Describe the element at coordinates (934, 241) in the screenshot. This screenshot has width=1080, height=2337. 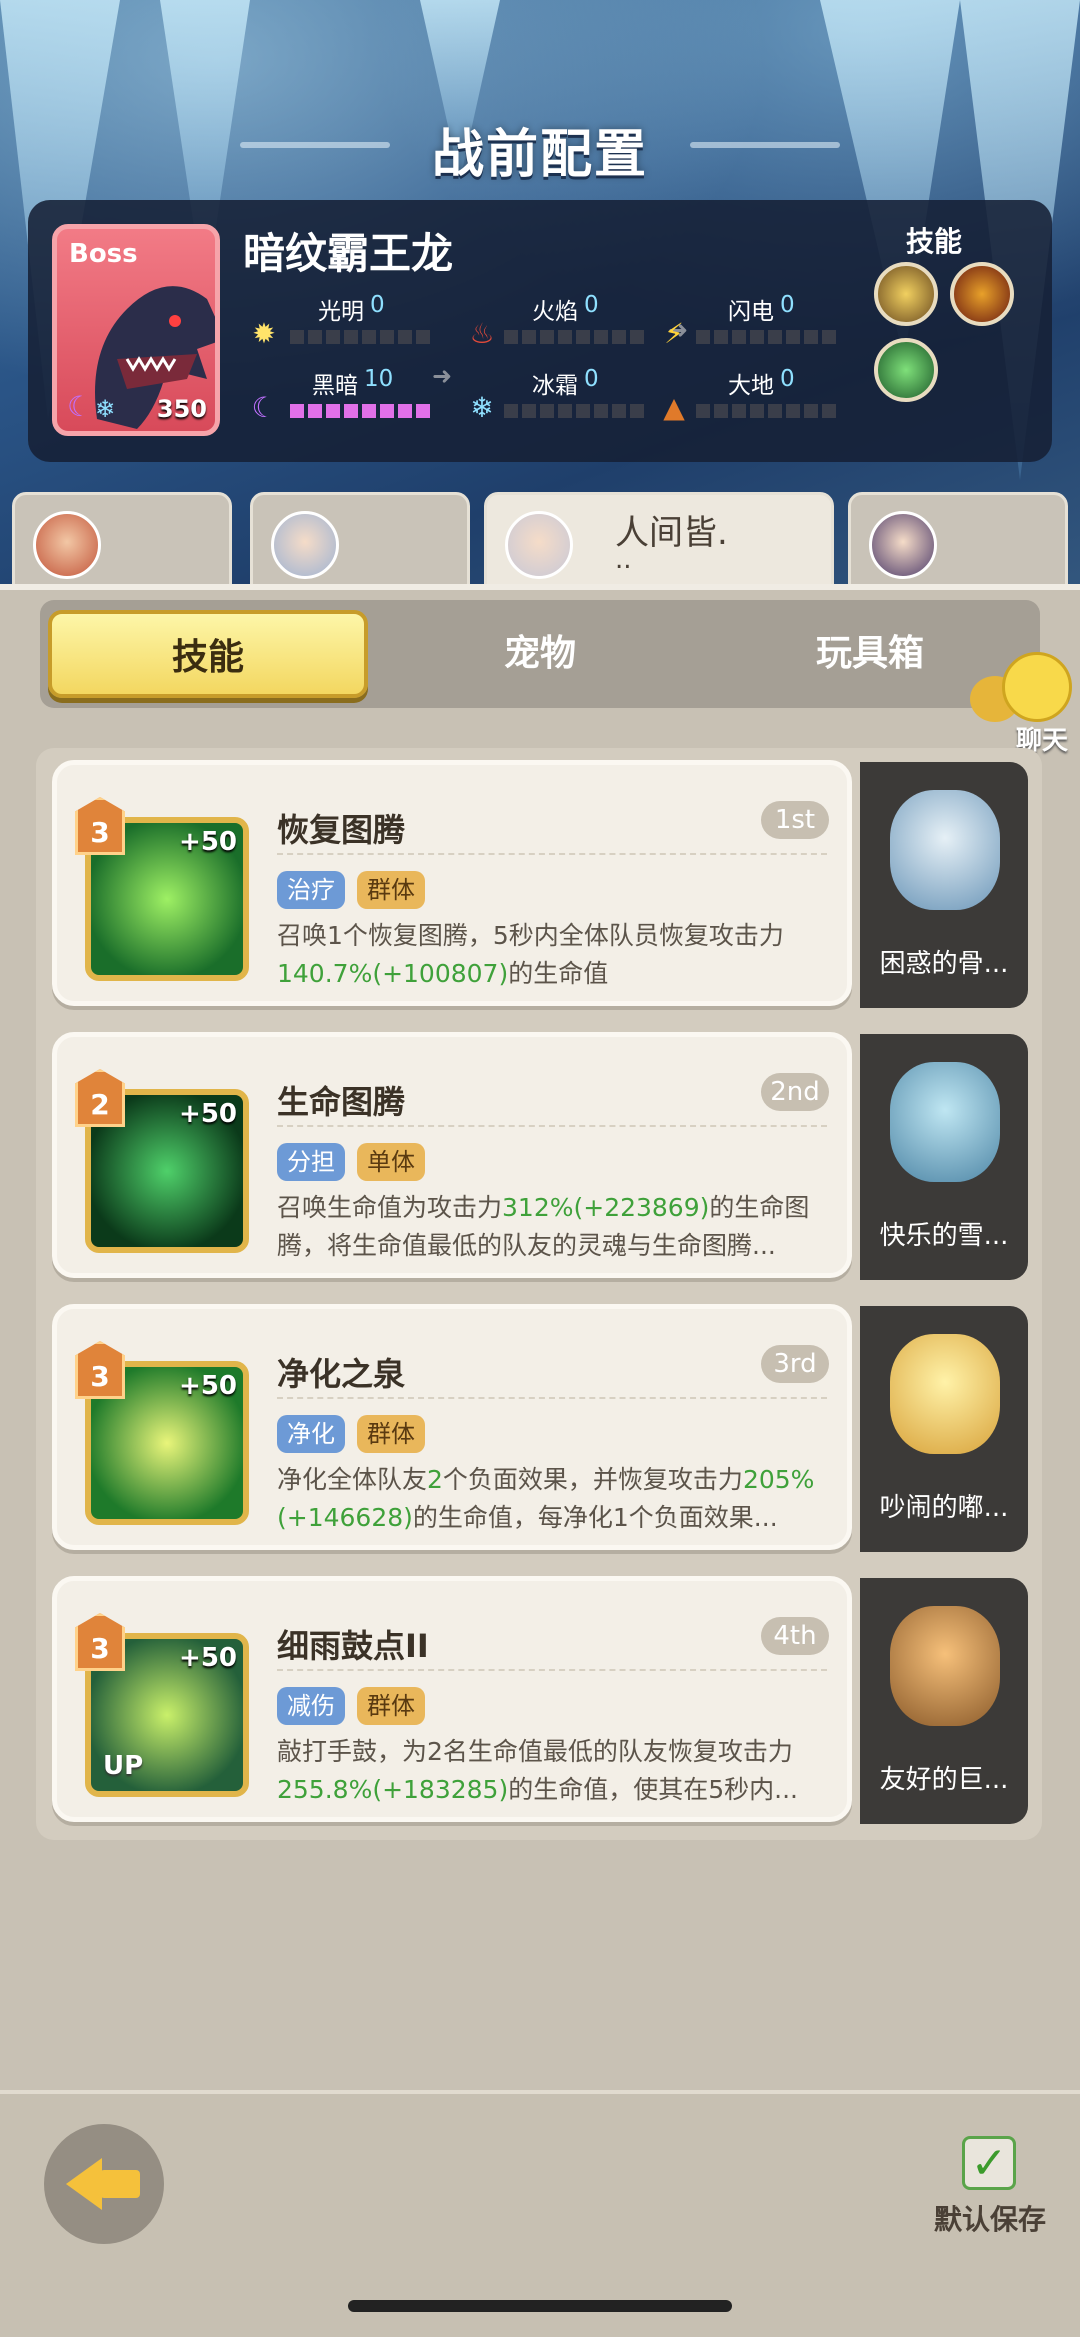
I see `boss-skills-label: 技能` at that location.